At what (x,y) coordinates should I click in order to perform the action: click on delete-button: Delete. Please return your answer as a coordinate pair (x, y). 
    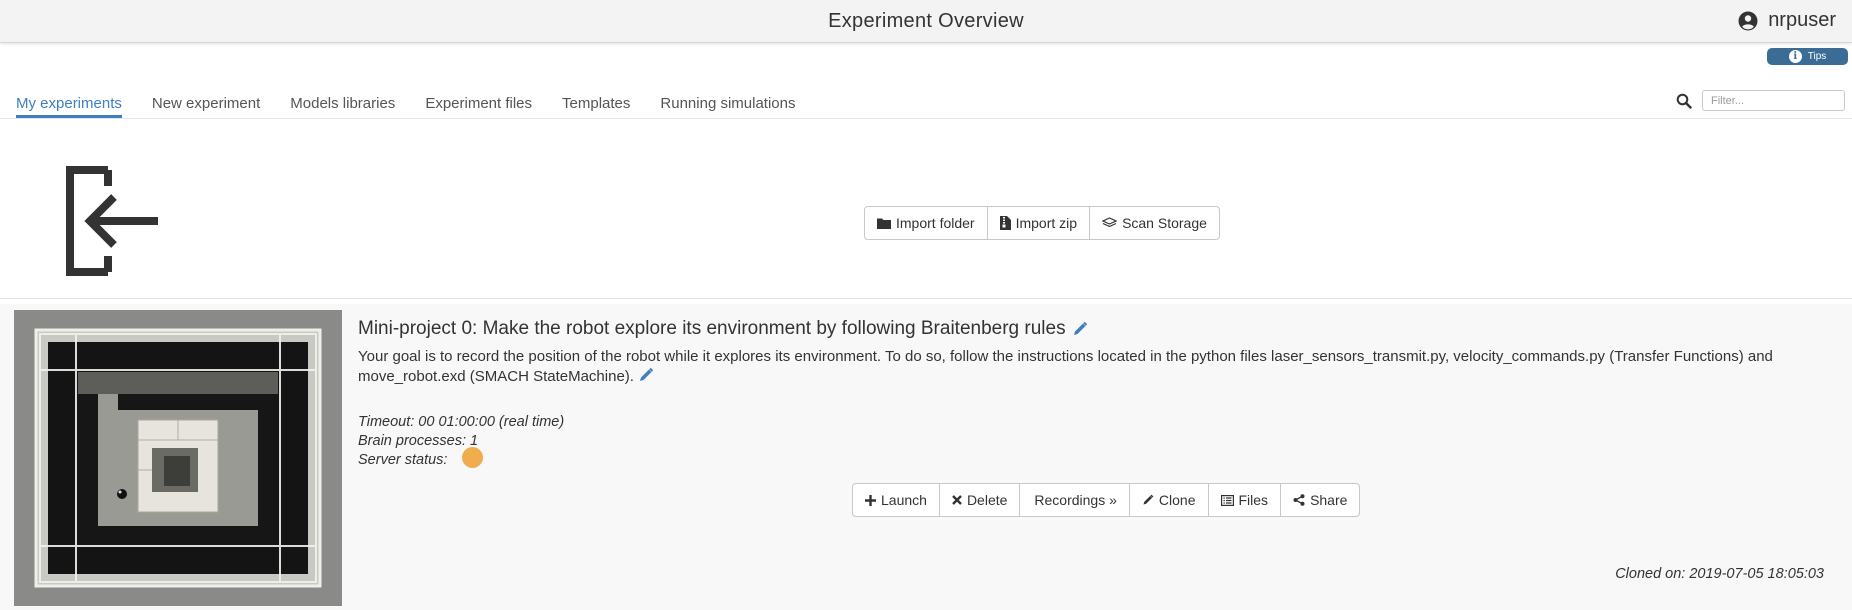
    Looking at the image, I should click on (980, 500).